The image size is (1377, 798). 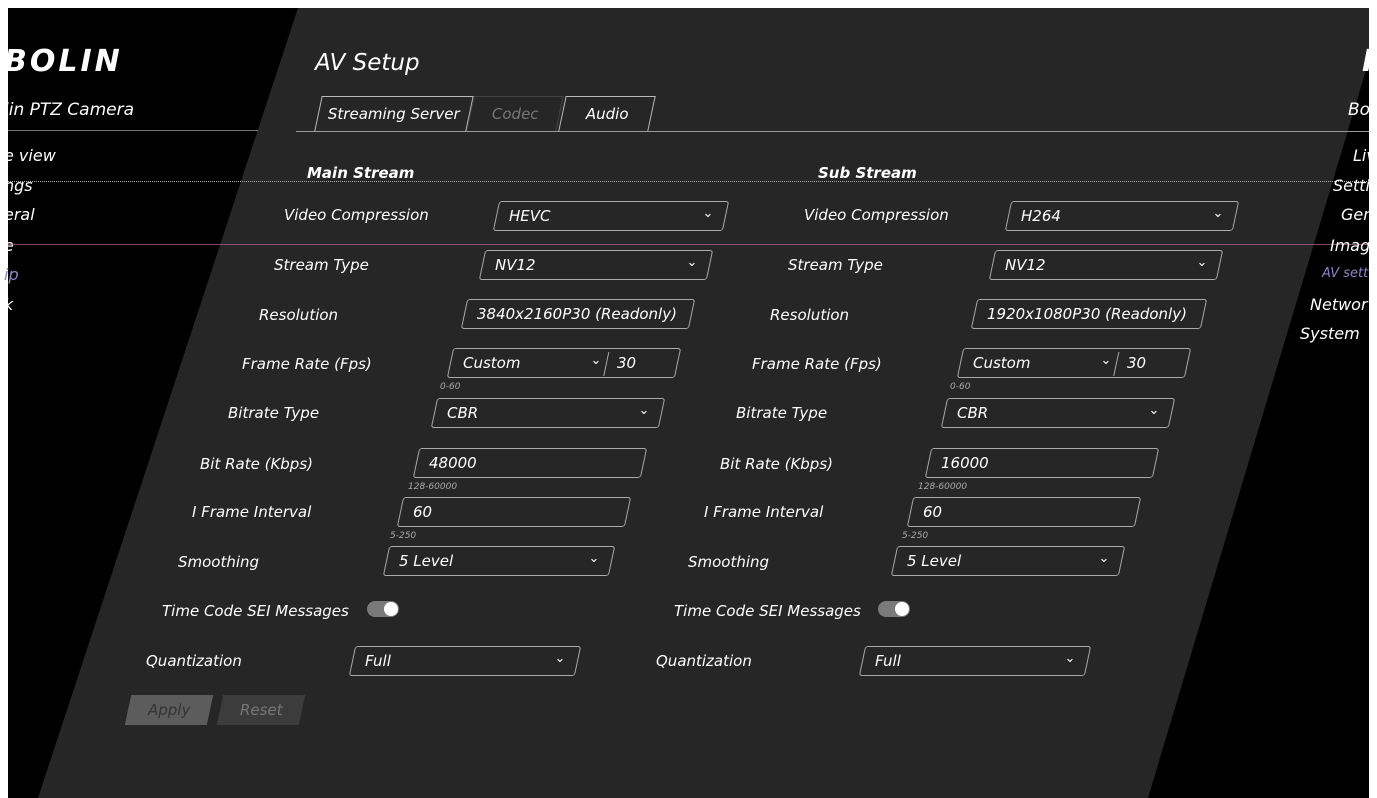 I want to click on sub-bit-rate-input: 16000, so click(x=1042, y=463).